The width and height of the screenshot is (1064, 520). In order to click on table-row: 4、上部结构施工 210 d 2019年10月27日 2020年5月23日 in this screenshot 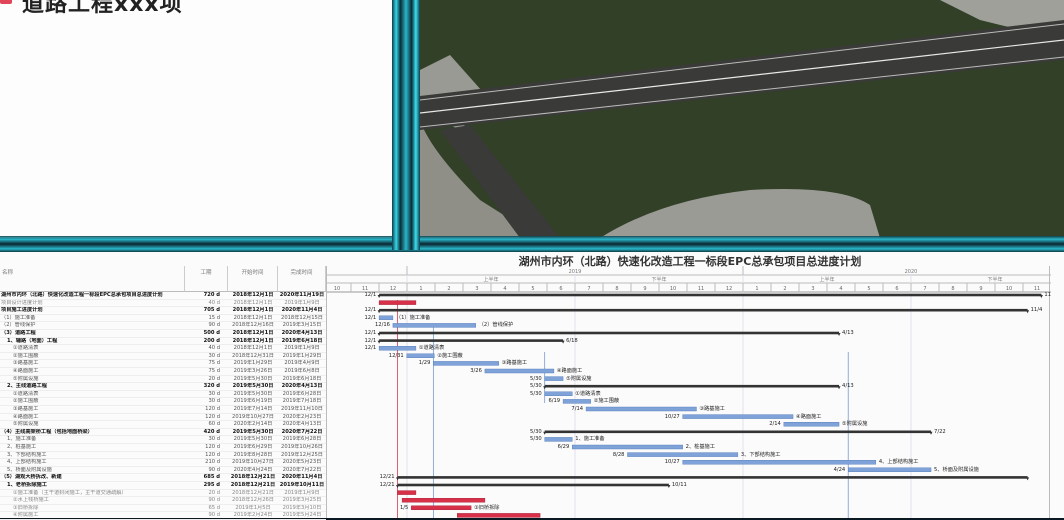, I will do `click(163, 463)`.